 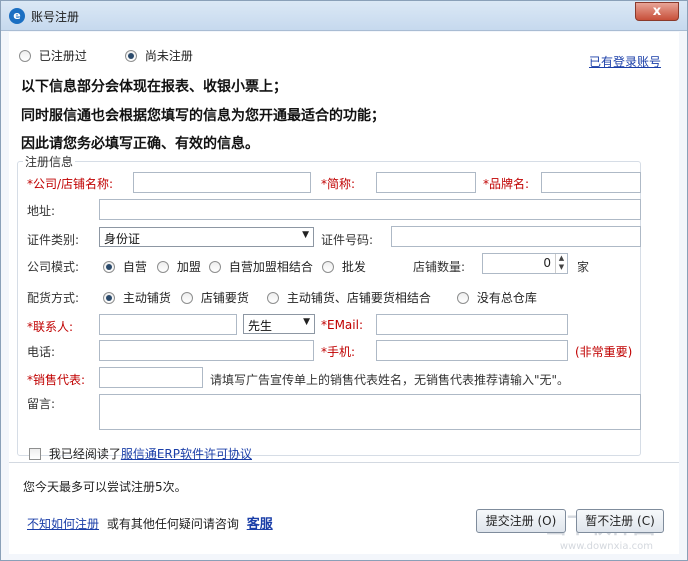 What do you see at coordinates (657, 11) in the screenshot?
I see `close-button: x` at bounding box center [657, 11].